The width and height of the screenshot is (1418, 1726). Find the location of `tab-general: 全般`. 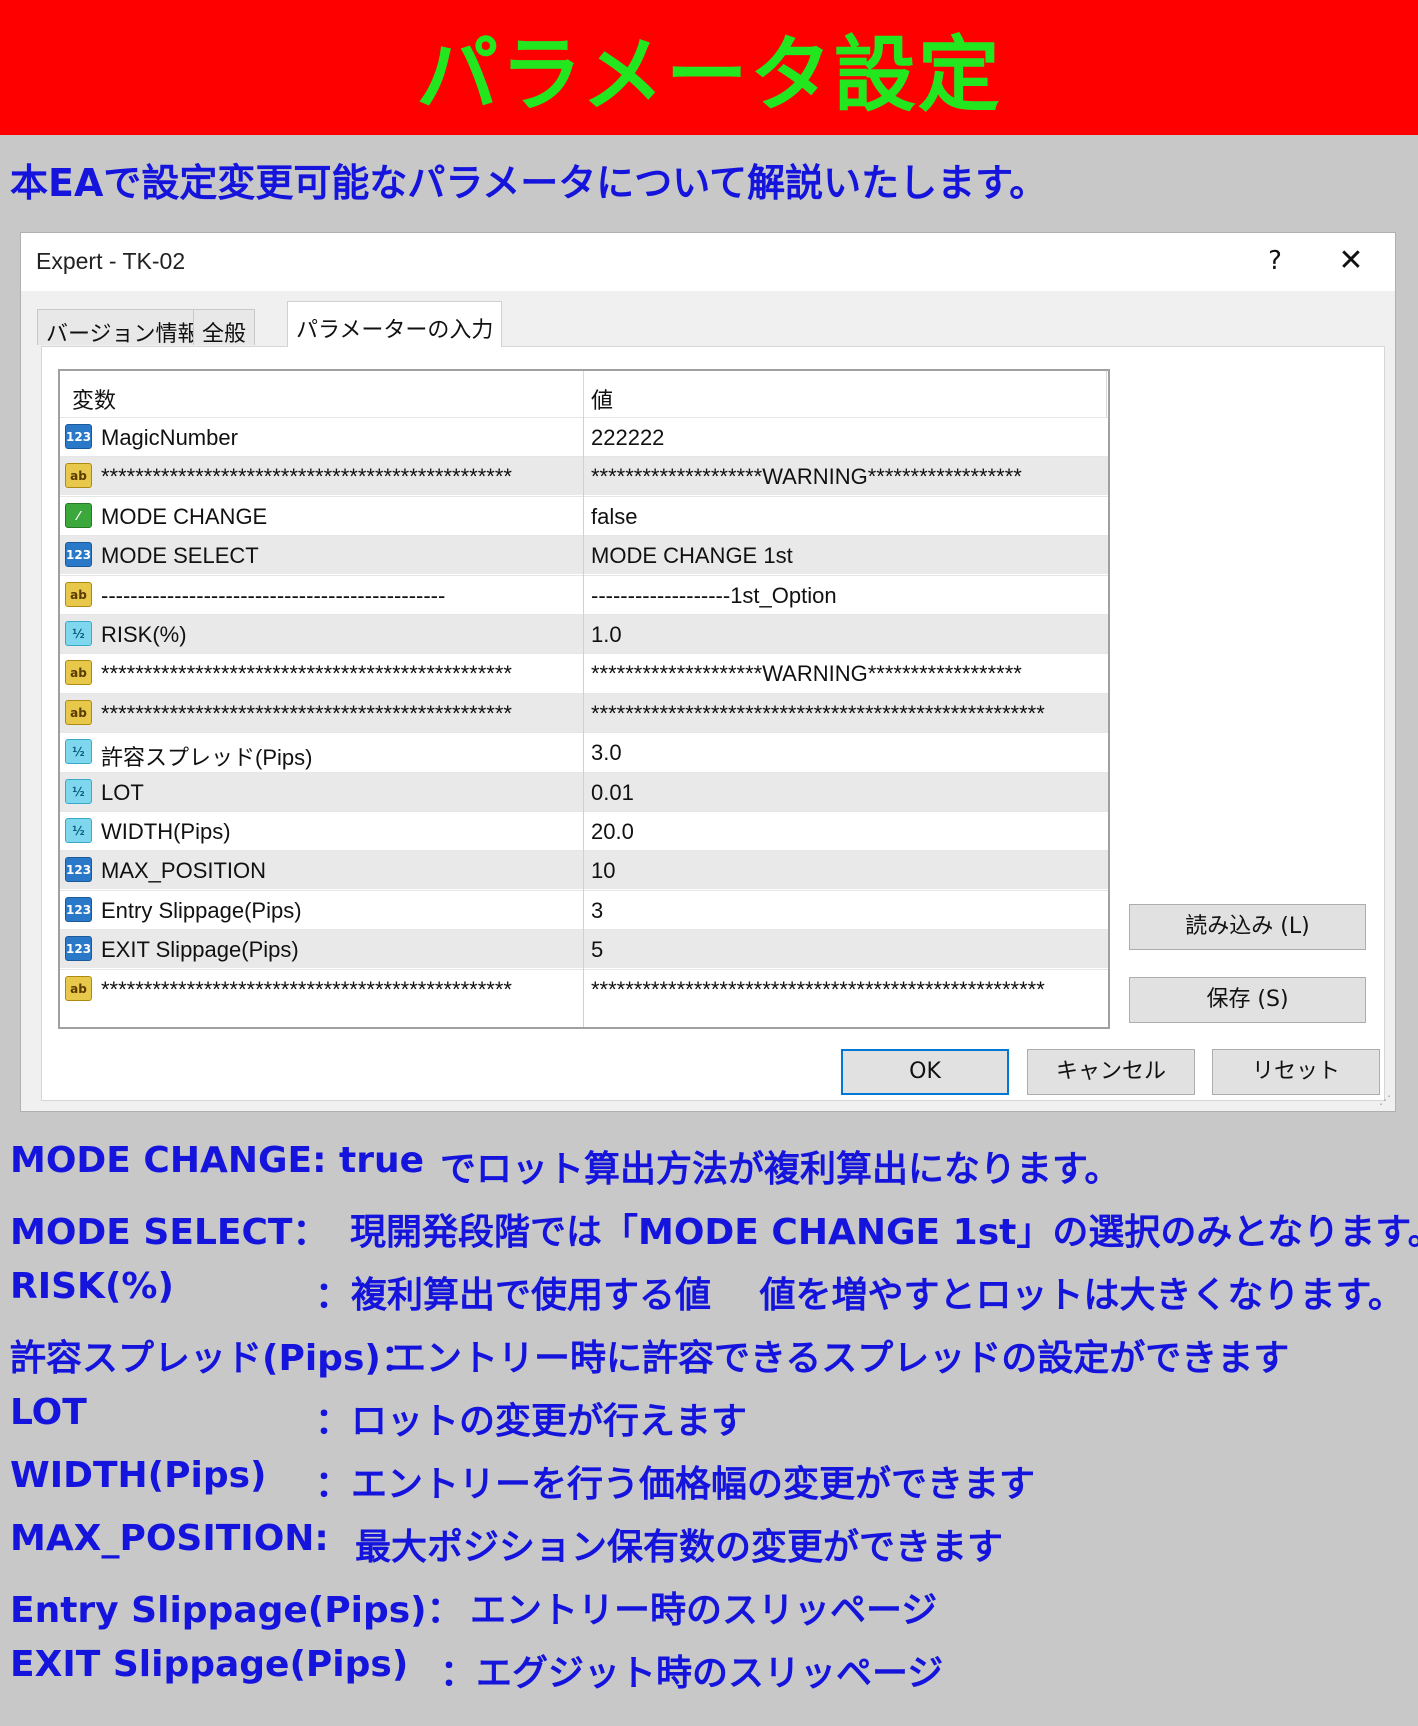

tab-general: 全般 is located at coordinates (224, 328).